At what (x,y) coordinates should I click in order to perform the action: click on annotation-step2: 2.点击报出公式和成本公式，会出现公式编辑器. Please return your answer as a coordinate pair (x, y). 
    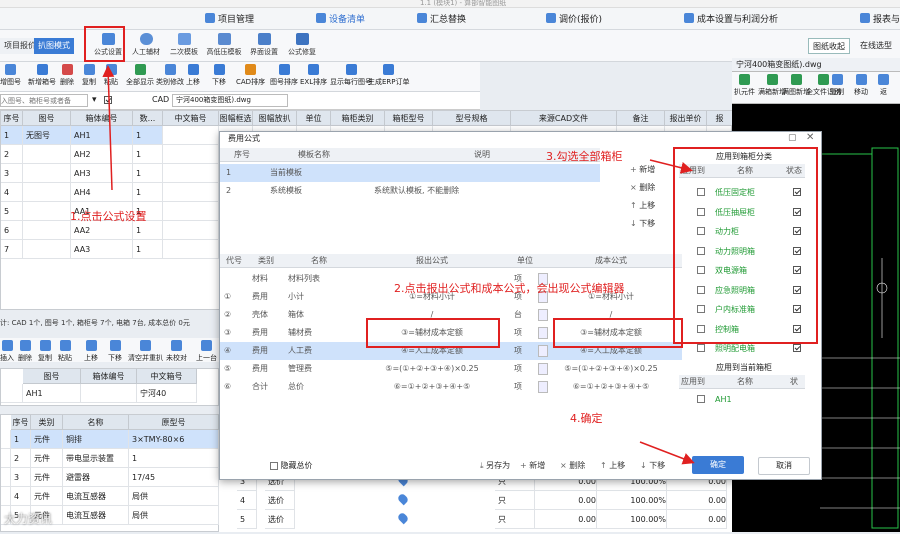
    Looking at the image, I should click on (509, 288).